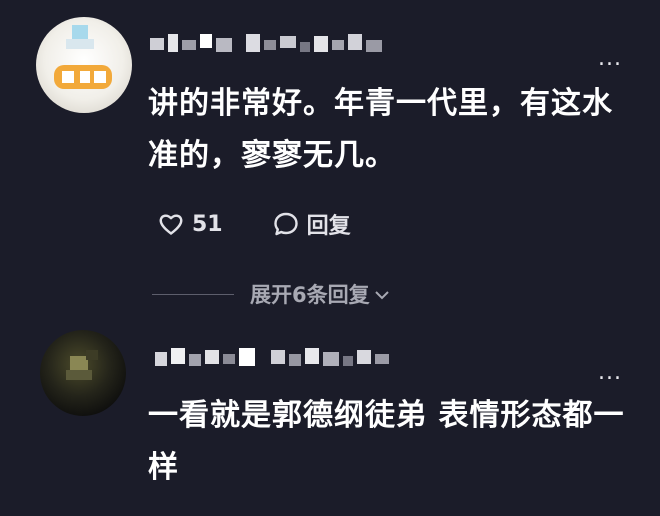  Describe the element at coordinates (190, 224) in the screenshot. I see `like-button: 51` at that location.